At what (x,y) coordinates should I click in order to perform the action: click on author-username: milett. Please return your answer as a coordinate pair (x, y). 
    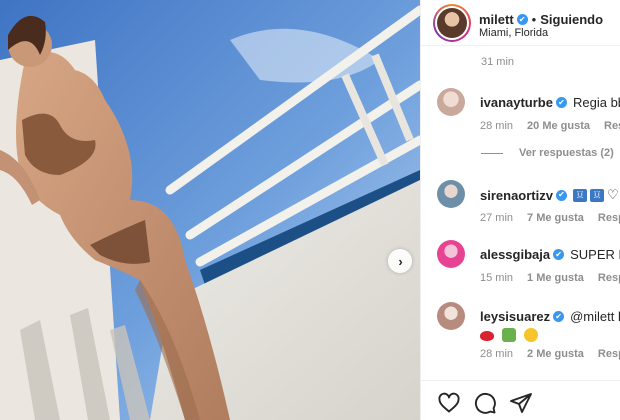
    Looking at the image, I should click on (496, 19).